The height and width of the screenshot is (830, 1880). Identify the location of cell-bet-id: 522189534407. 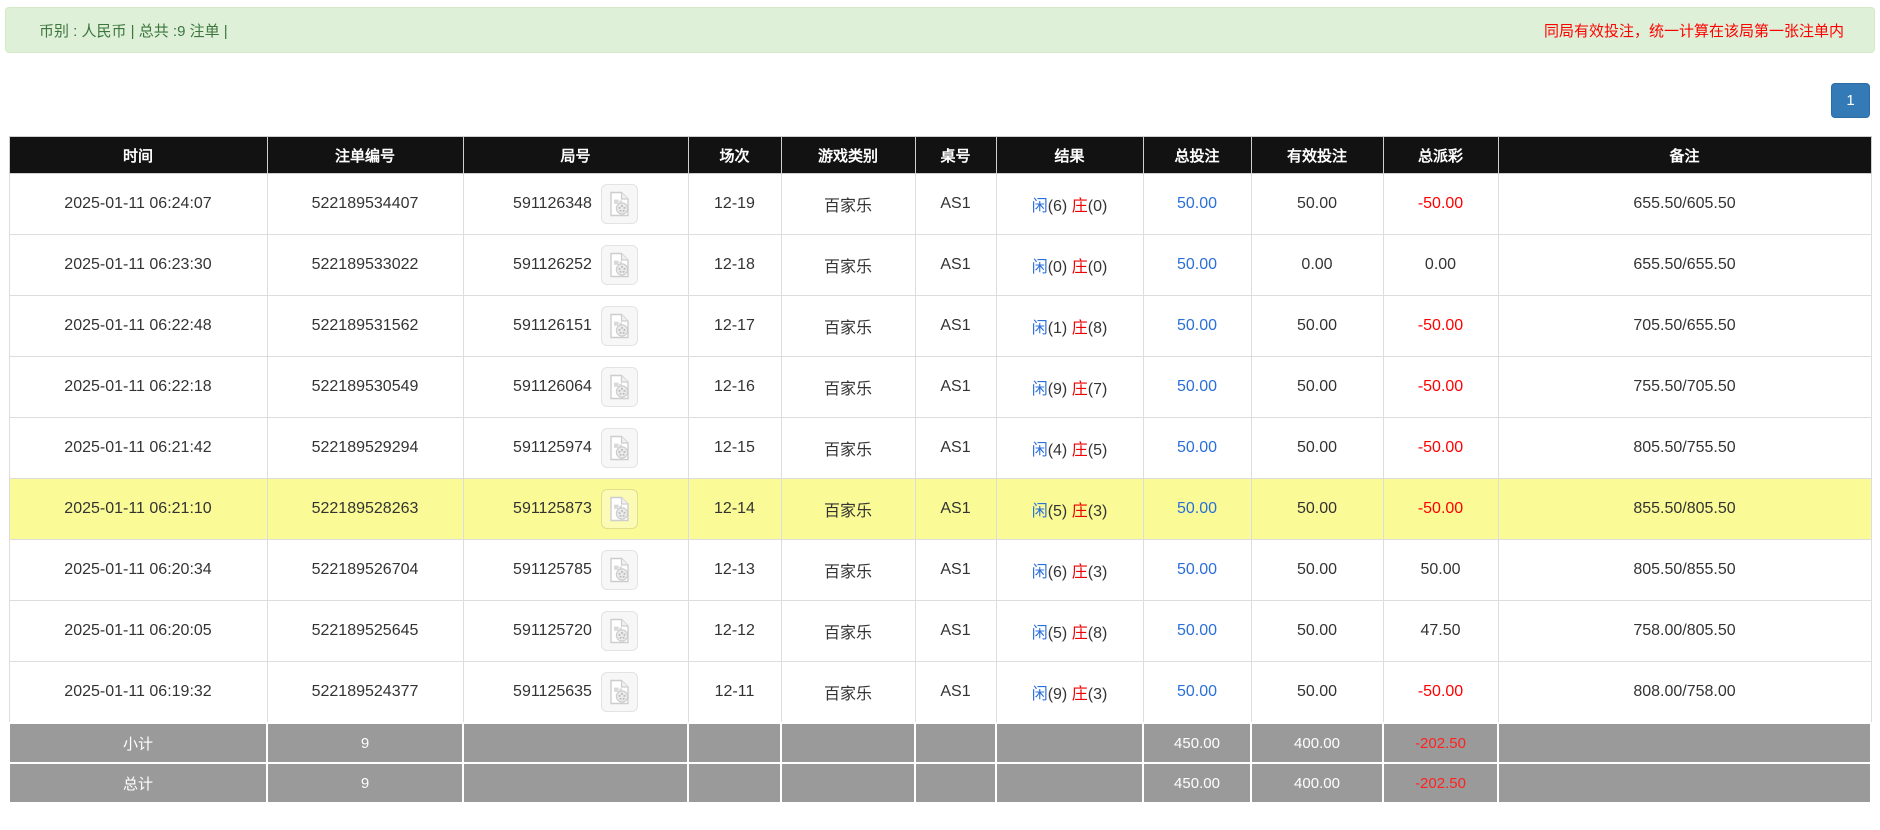
(365, 204).